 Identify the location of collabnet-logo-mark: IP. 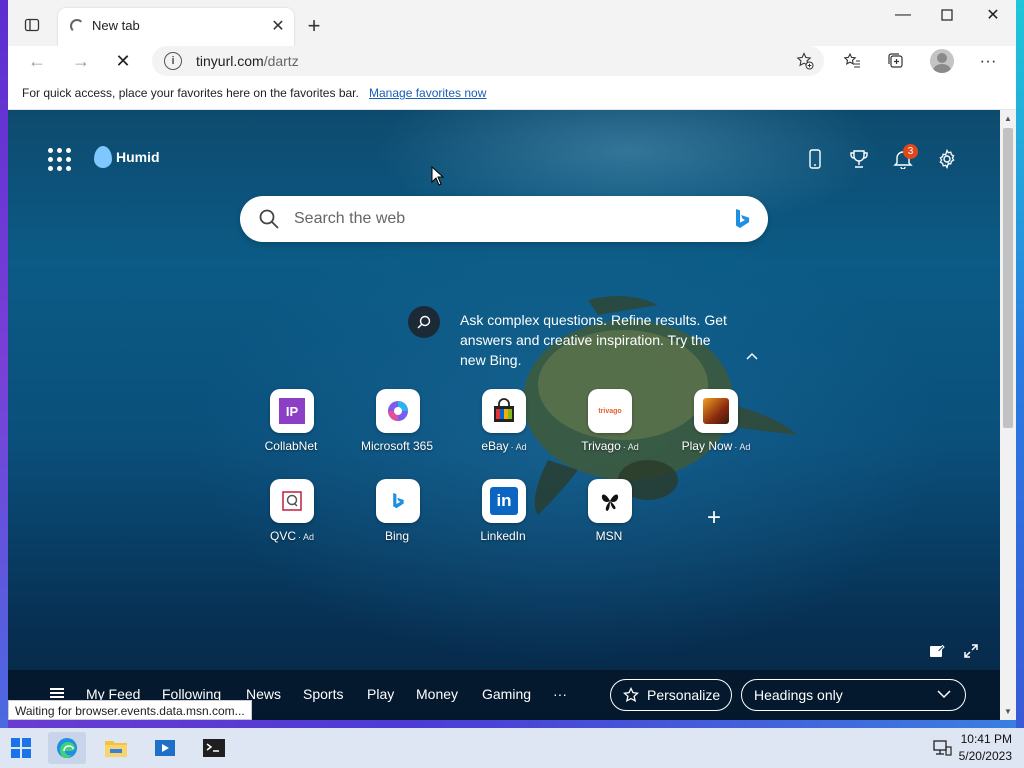
(292, 411).